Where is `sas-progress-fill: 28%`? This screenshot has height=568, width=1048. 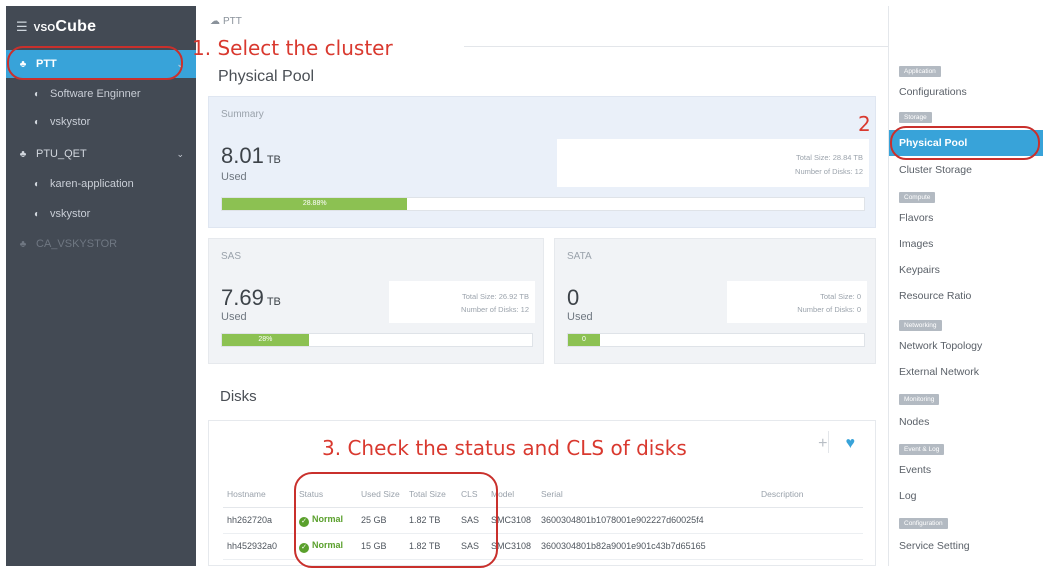 sas-progress-fill: 28% is located at coordinates (265, 340).